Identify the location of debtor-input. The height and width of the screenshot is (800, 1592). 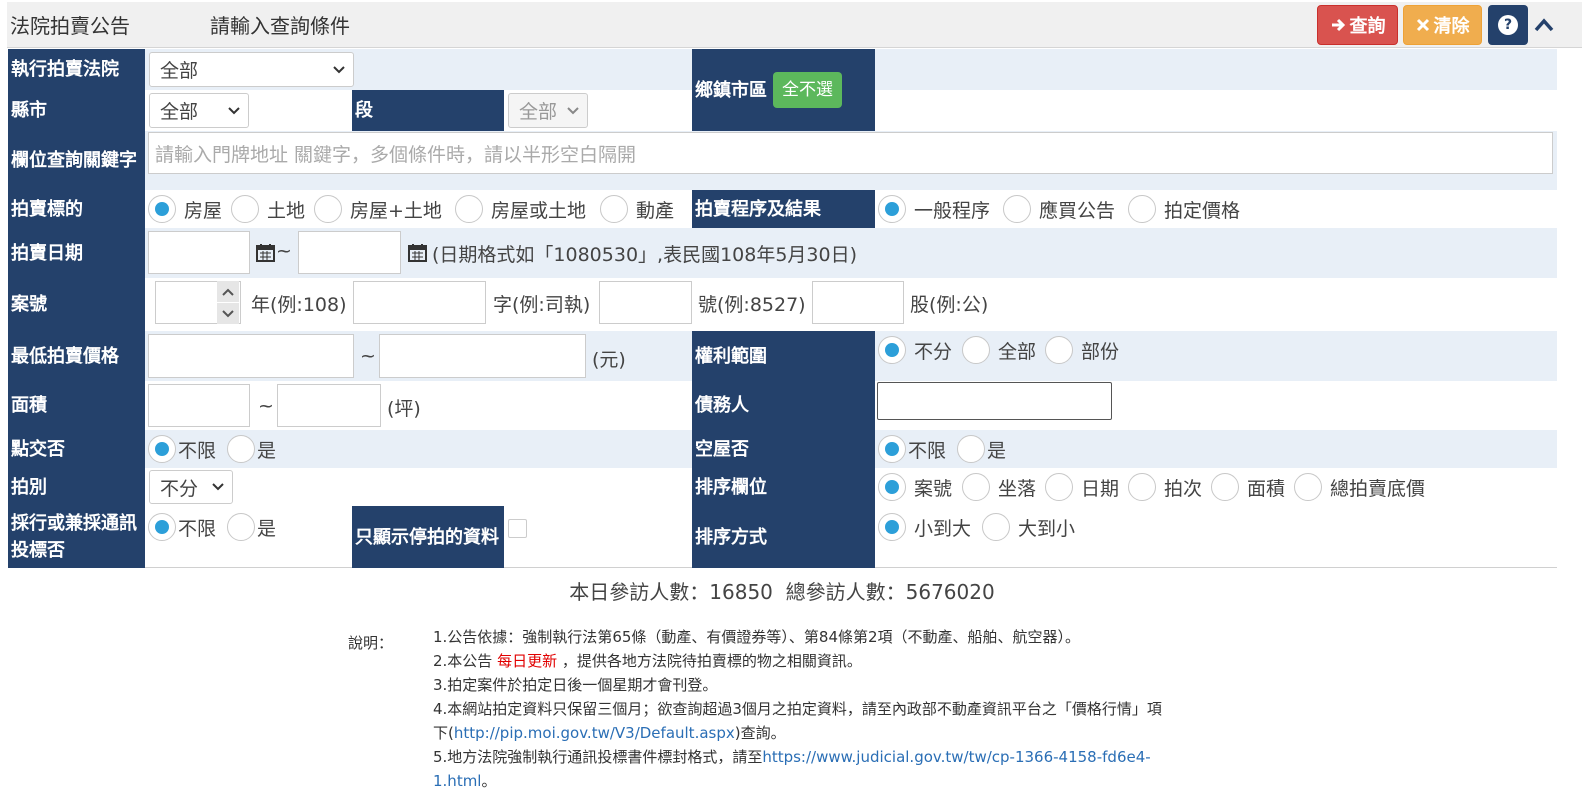
(994, 401).